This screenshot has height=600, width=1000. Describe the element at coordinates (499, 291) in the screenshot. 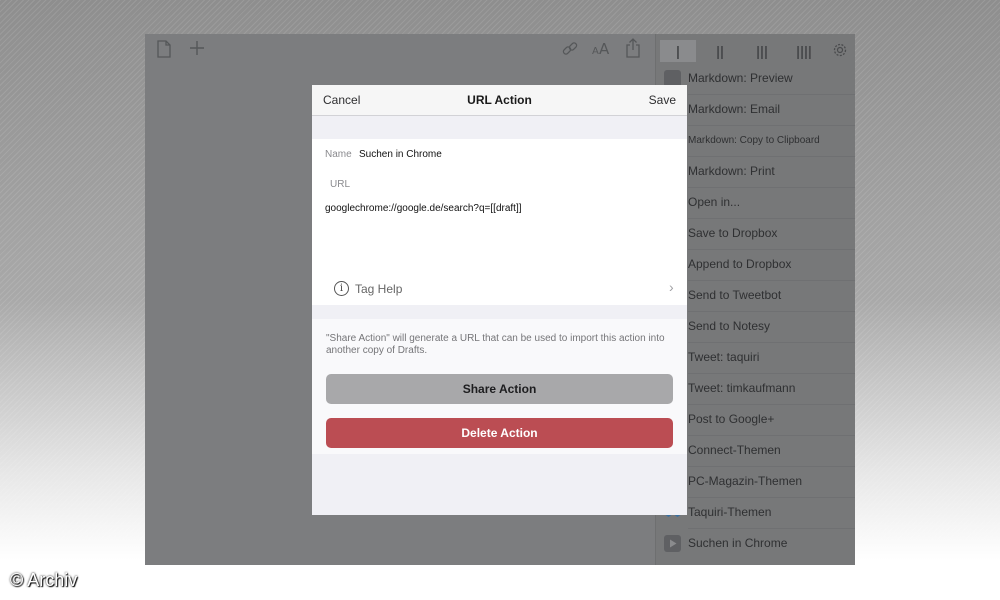

I see `tag-help-row: i Tag Help ›` at that location.